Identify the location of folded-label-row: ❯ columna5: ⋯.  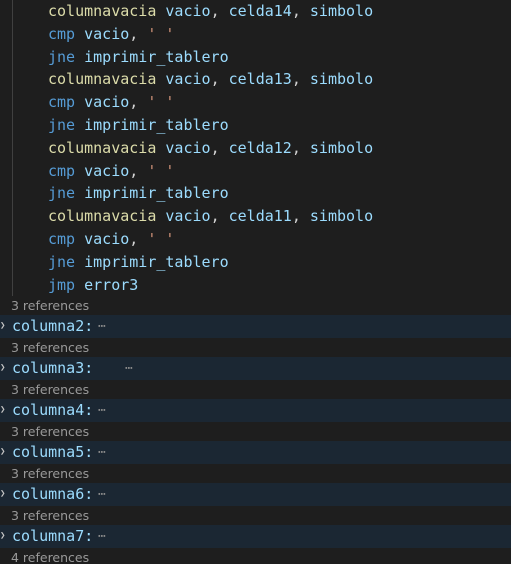
(255, 453).